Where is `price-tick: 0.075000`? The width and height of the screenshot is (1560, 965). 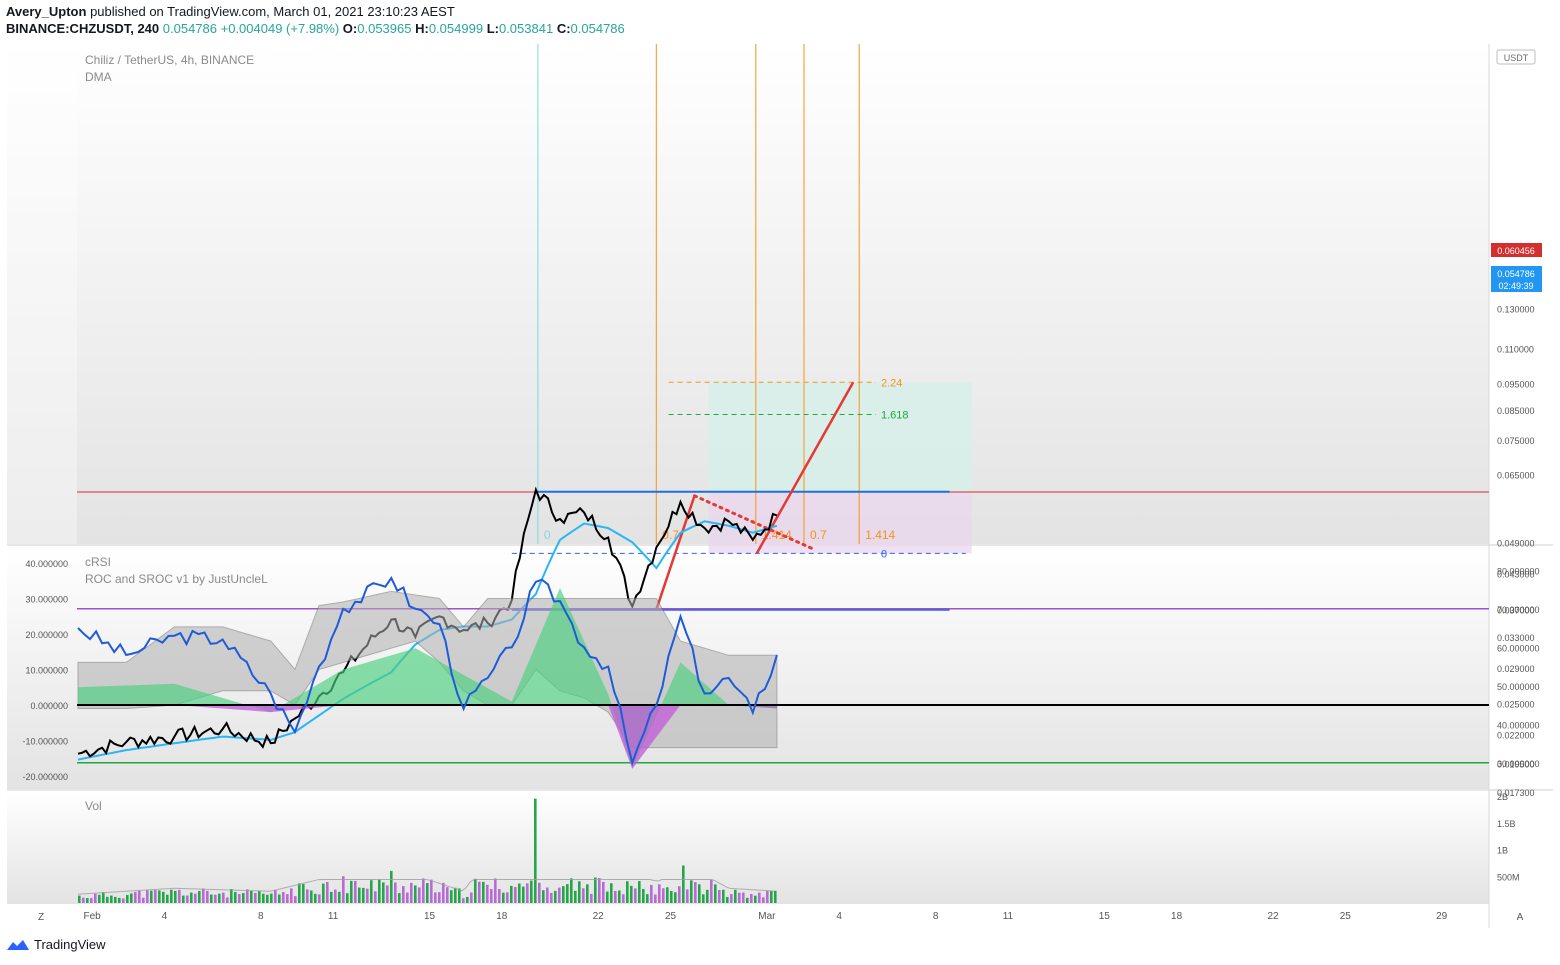 price-tick: 0.075000 is located at coordinates (1516, 441).